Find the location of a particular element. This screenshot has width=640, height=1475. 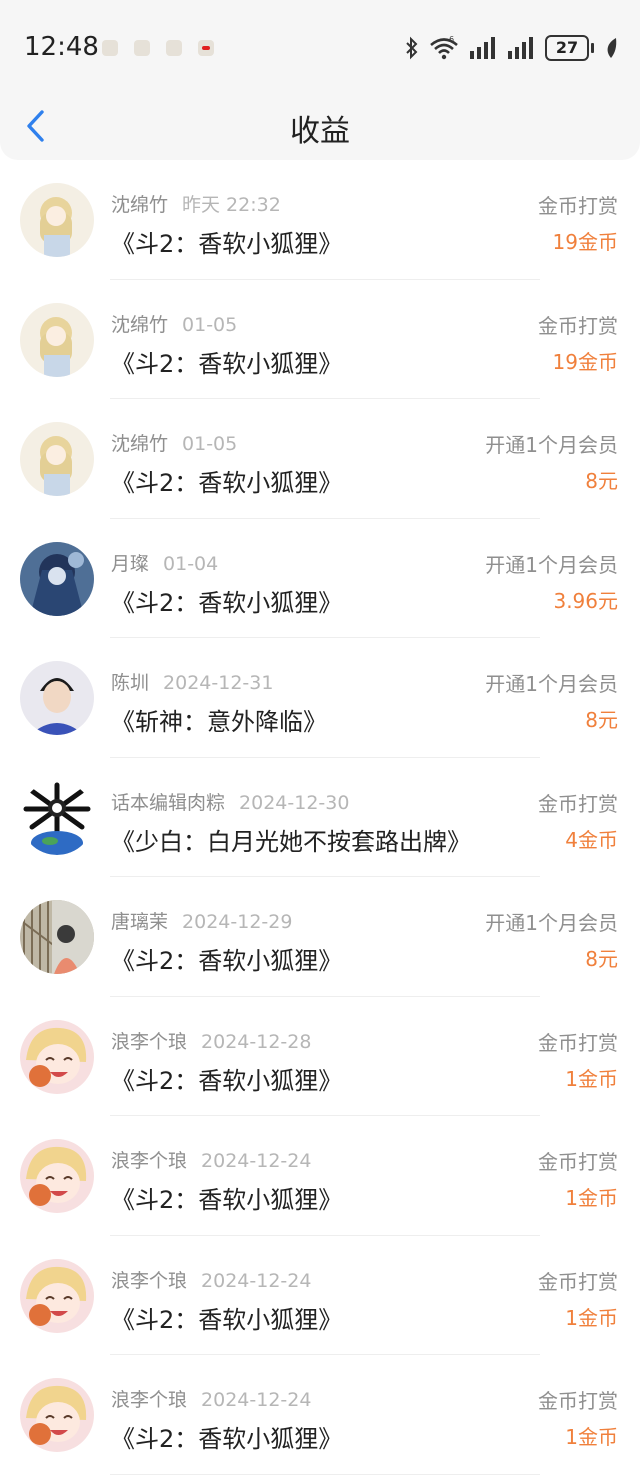

earning-amount: 19金币 is located at coordinates (585, 242).